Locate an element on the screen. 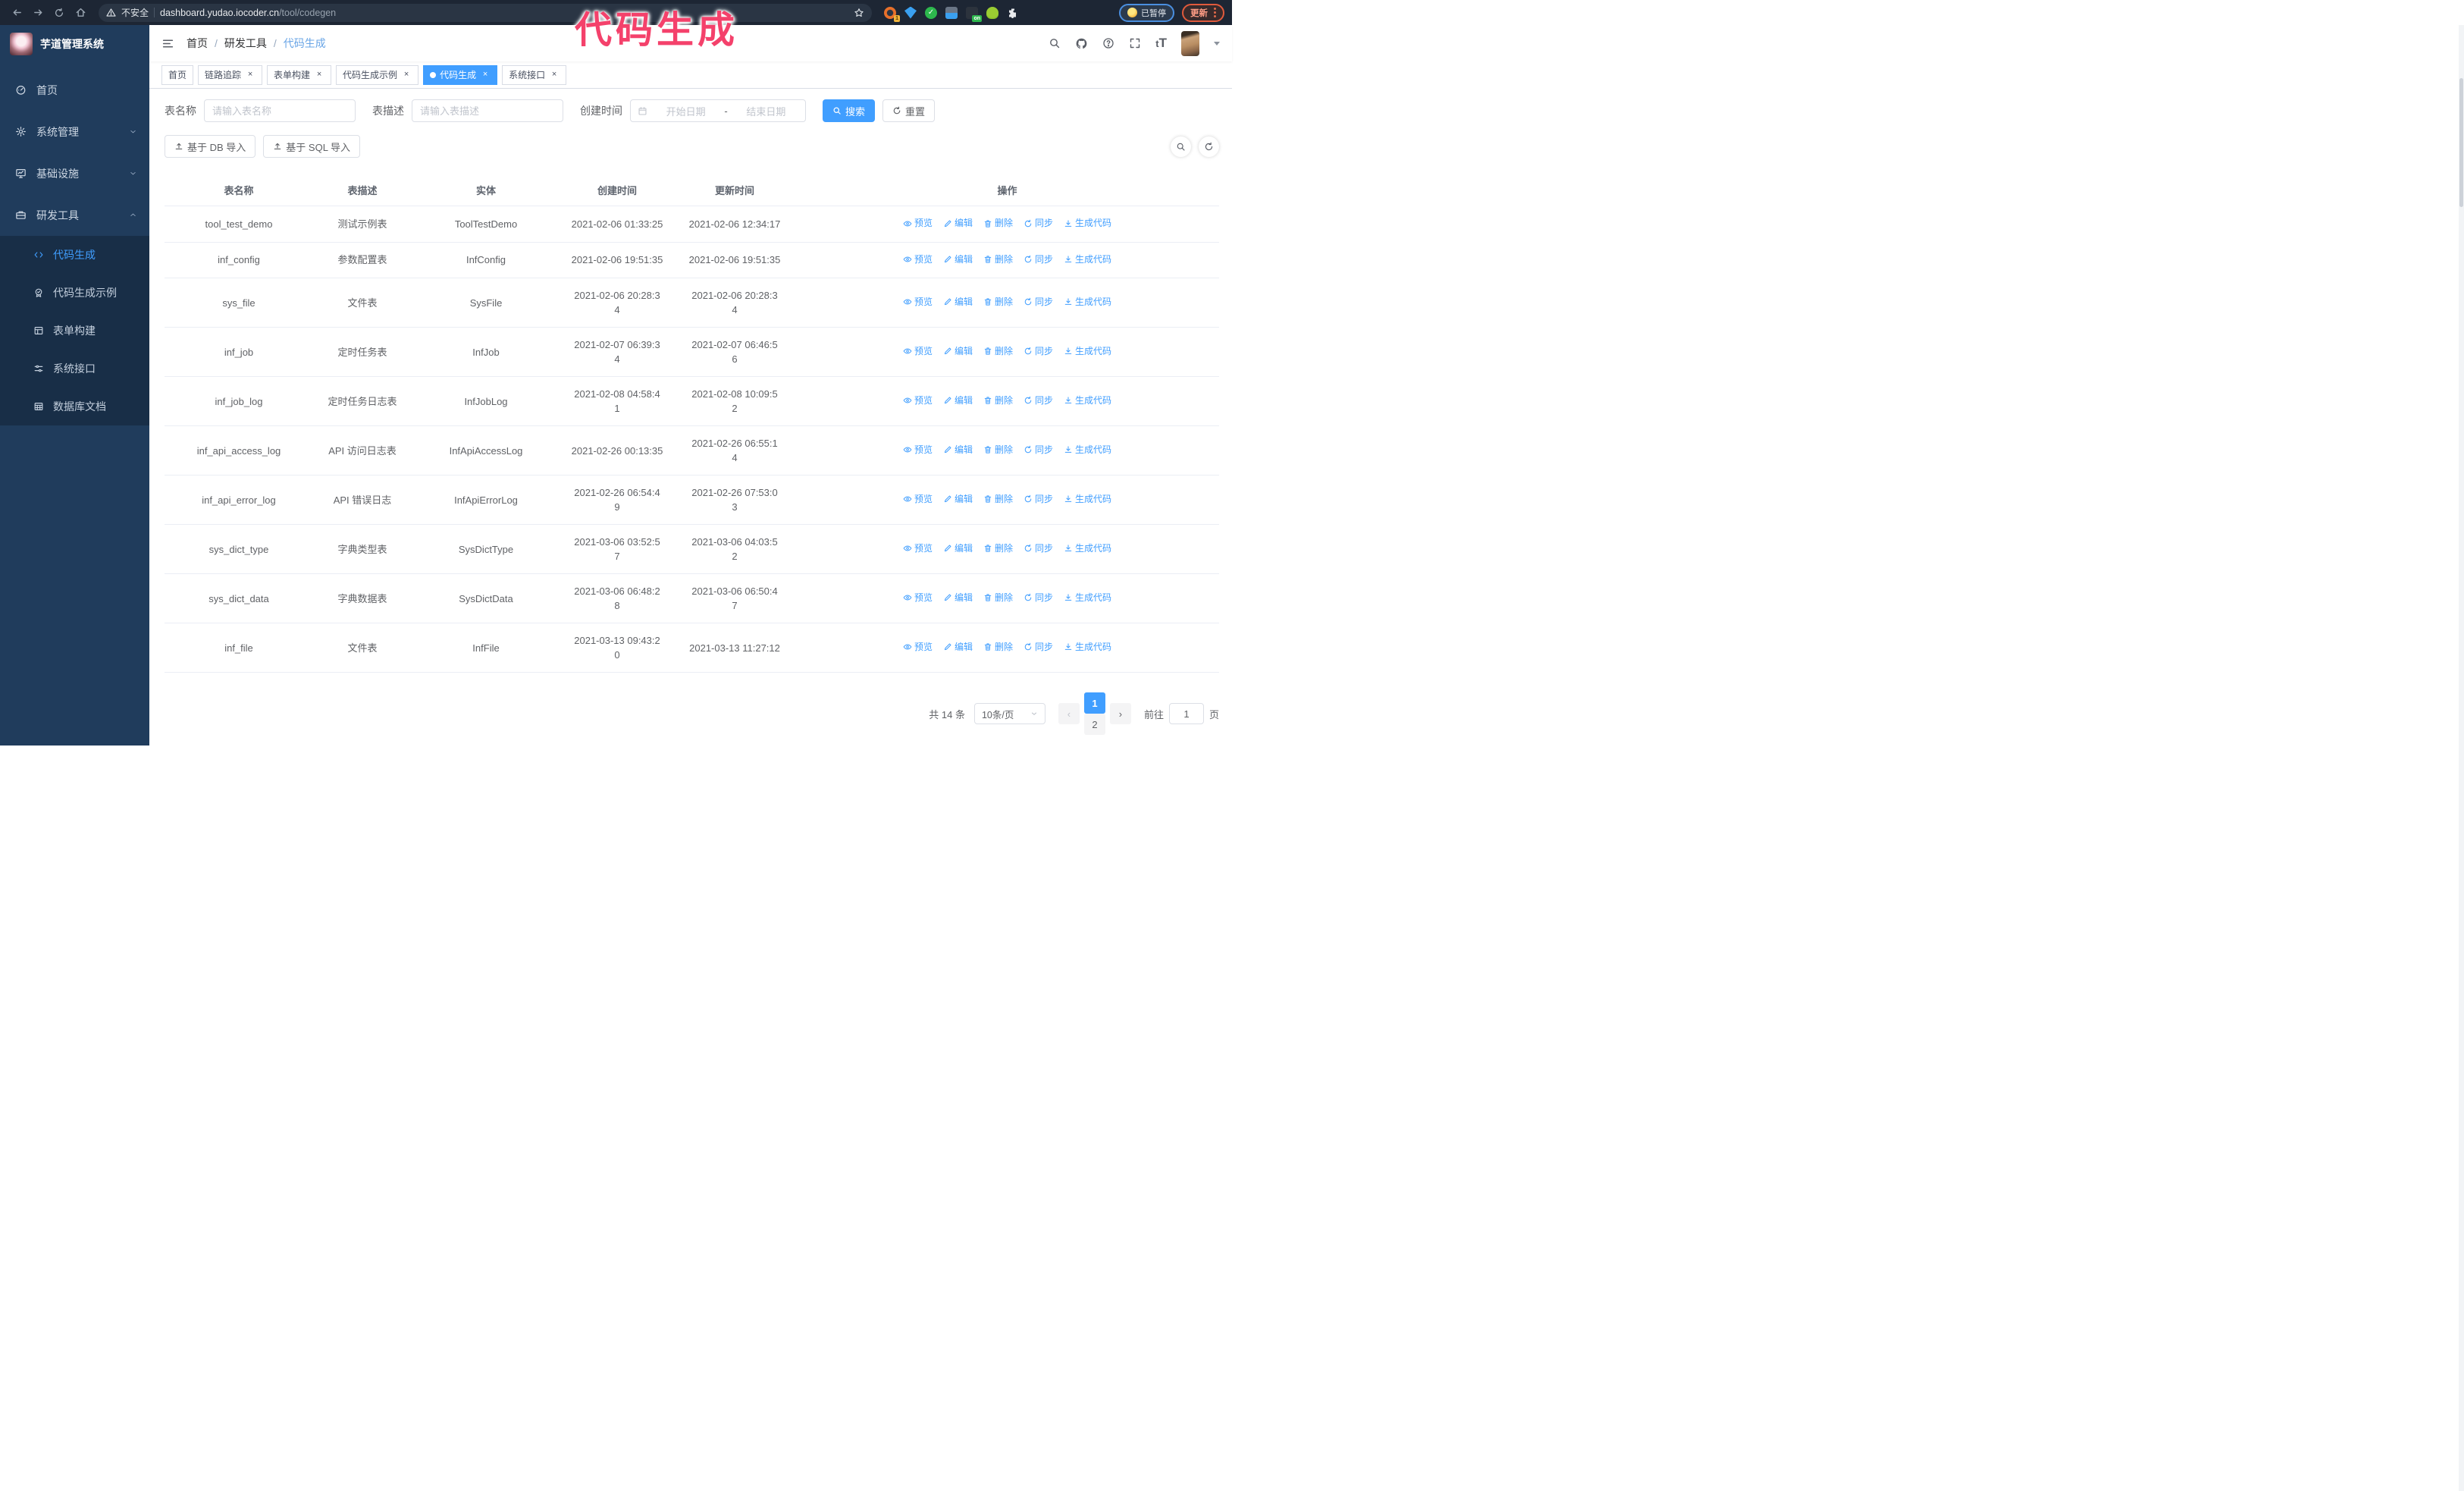 This screenshot has height=1491, width=2464. home-icon is located at coordinates (80, 13).